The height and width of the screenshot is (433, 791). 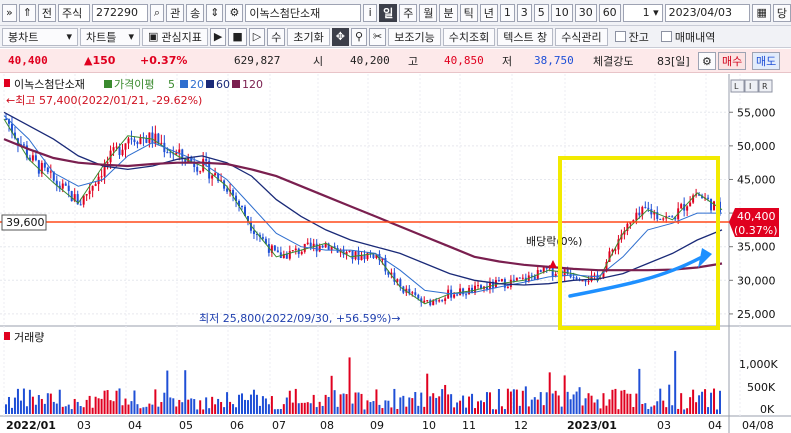 I want to click on formula-button: 수식관리, so click(x=581, y=36).